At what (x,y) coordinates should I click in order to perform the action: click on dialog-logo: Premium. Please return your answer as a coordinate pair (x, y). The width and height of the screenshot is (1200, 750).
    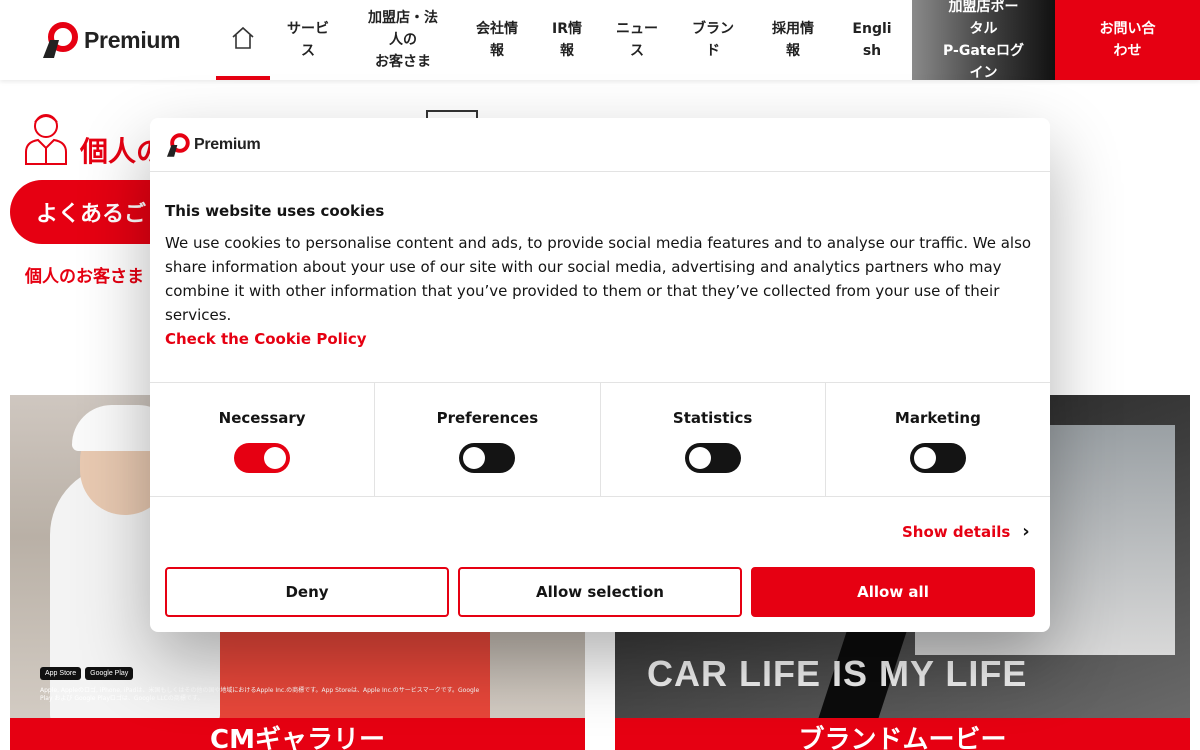
    Looking at the image, I should click on (213, 145).